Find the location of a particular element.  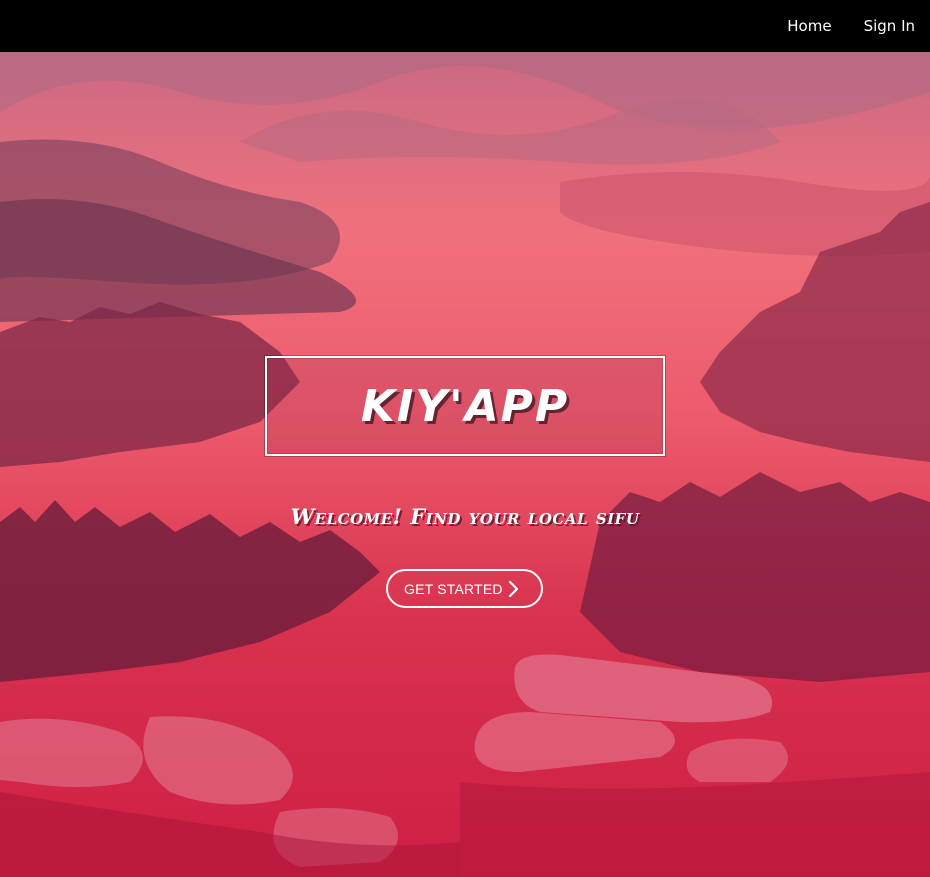

get-started-button: GET STARTED is located at coordinates (464, 588).